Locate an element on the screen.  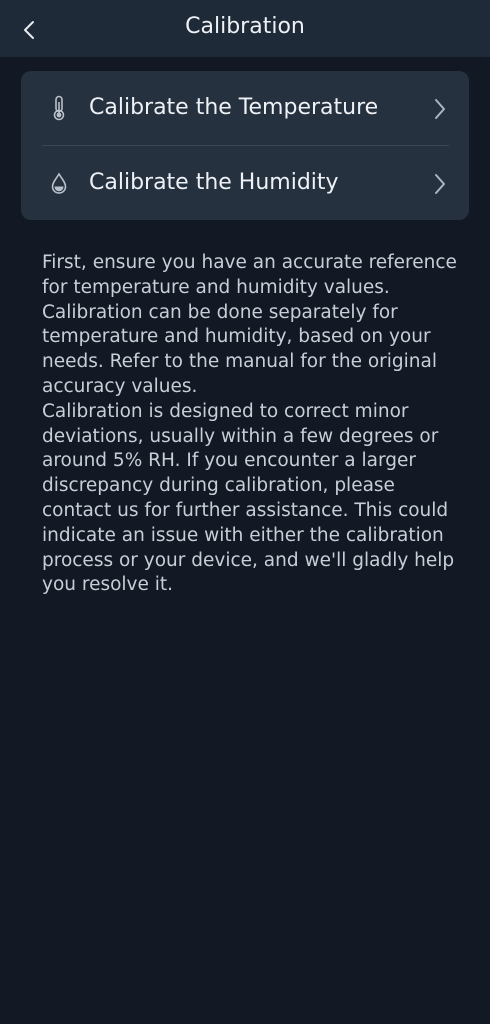
thermometer-icon is located at coordinates (59, 108).